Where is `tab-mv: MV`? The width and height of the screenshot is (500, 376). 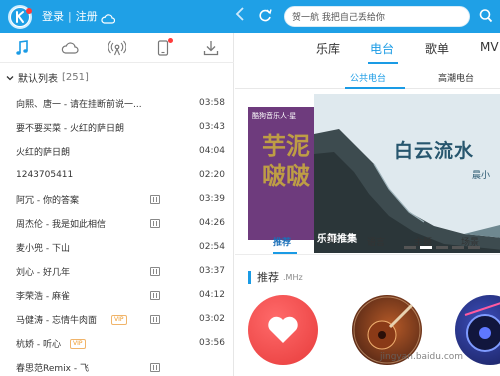
tab-mv: MV is located at coordinates (489, 47).